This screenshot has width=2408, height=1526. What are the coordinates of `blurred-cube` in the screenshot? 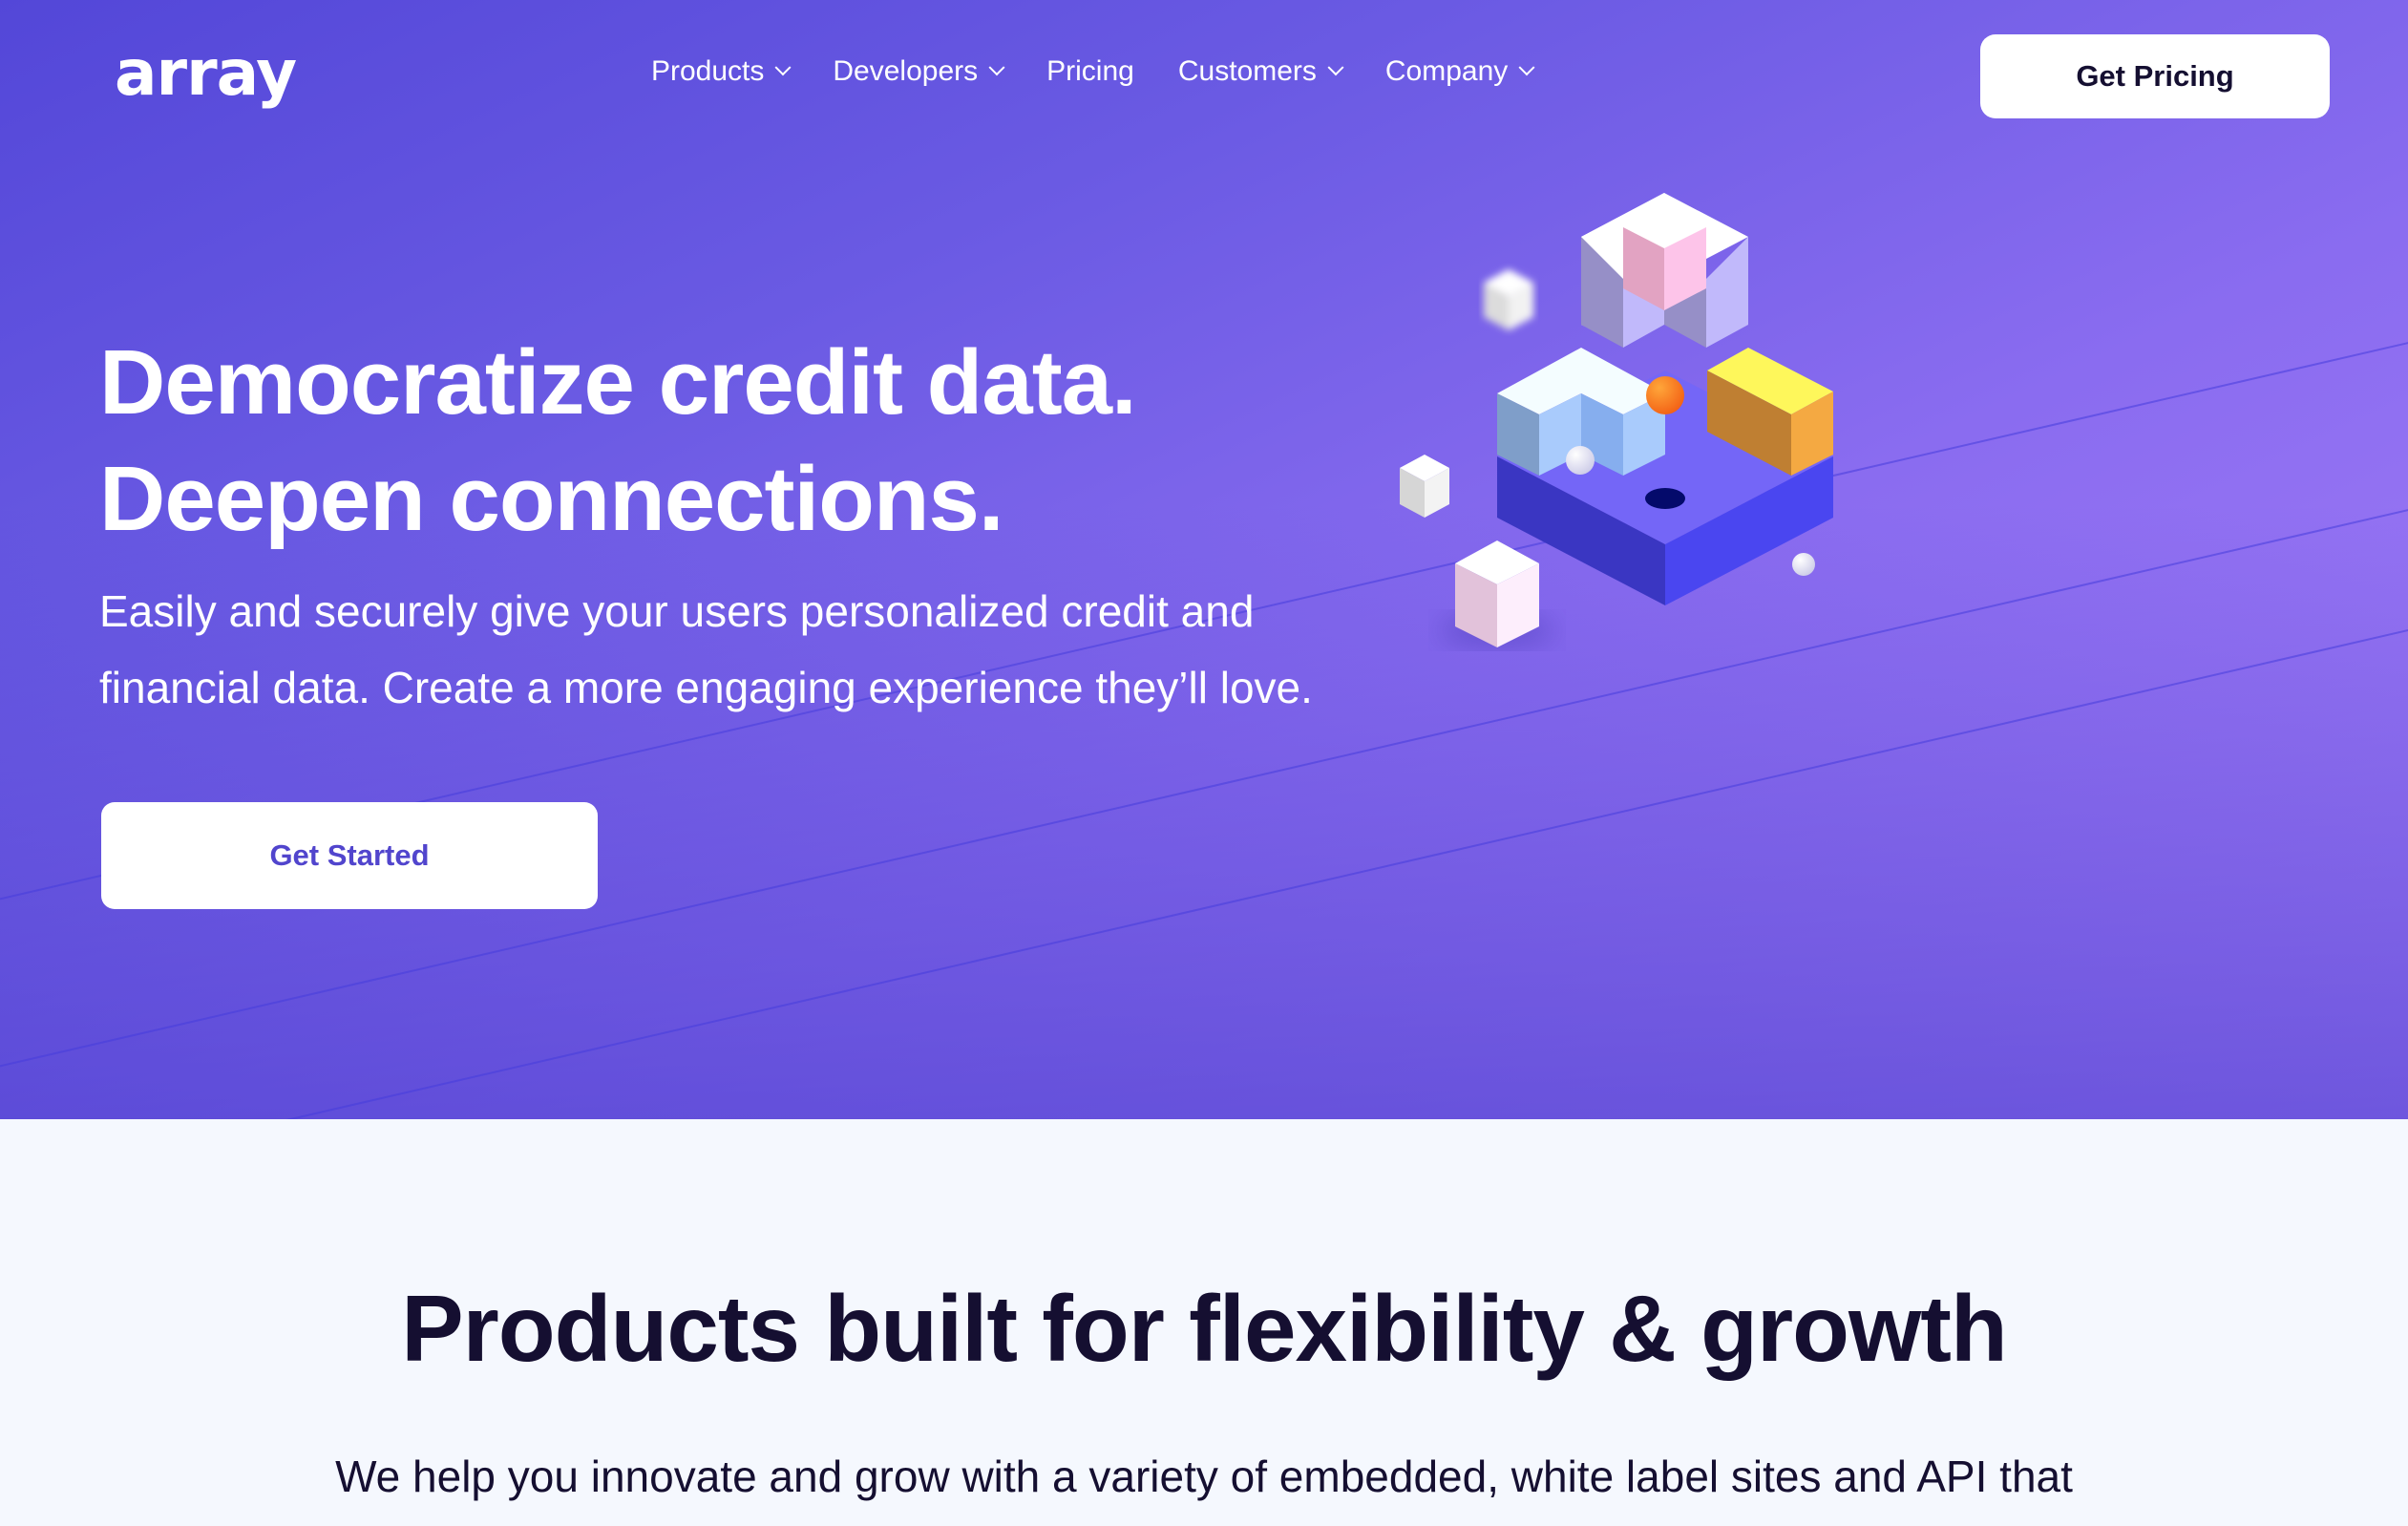 It's located at (1508, 299).